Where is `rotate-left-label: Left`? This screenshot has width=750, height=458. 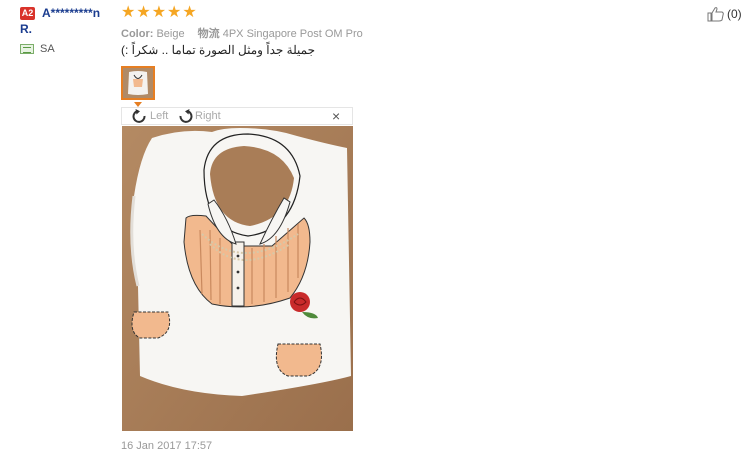
rotate-left-label: Left is located at coordinates (159, 116).